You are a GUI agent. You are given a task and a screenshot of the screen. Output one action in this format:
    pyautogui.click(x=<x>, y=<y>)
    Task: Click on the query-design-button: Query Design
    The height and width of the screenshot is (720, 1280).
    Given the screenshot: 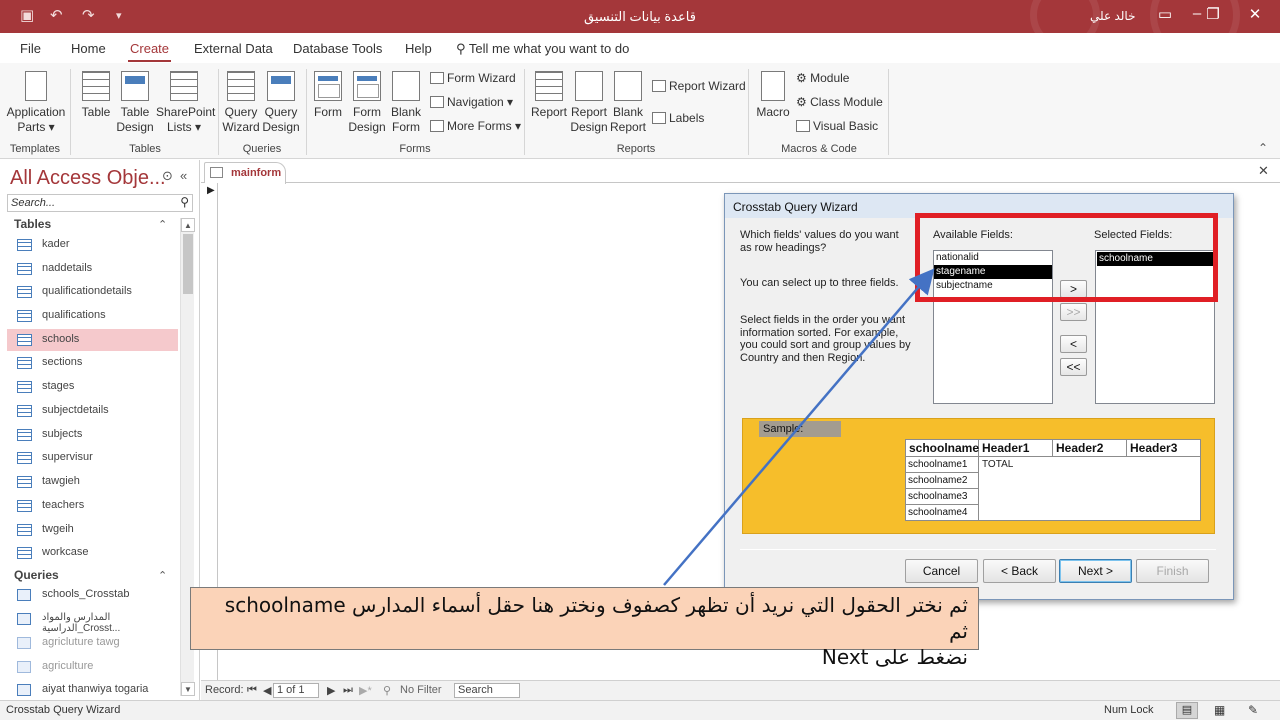 What is the action you would take?
    pyautogui.click(x=281, y=103)
    